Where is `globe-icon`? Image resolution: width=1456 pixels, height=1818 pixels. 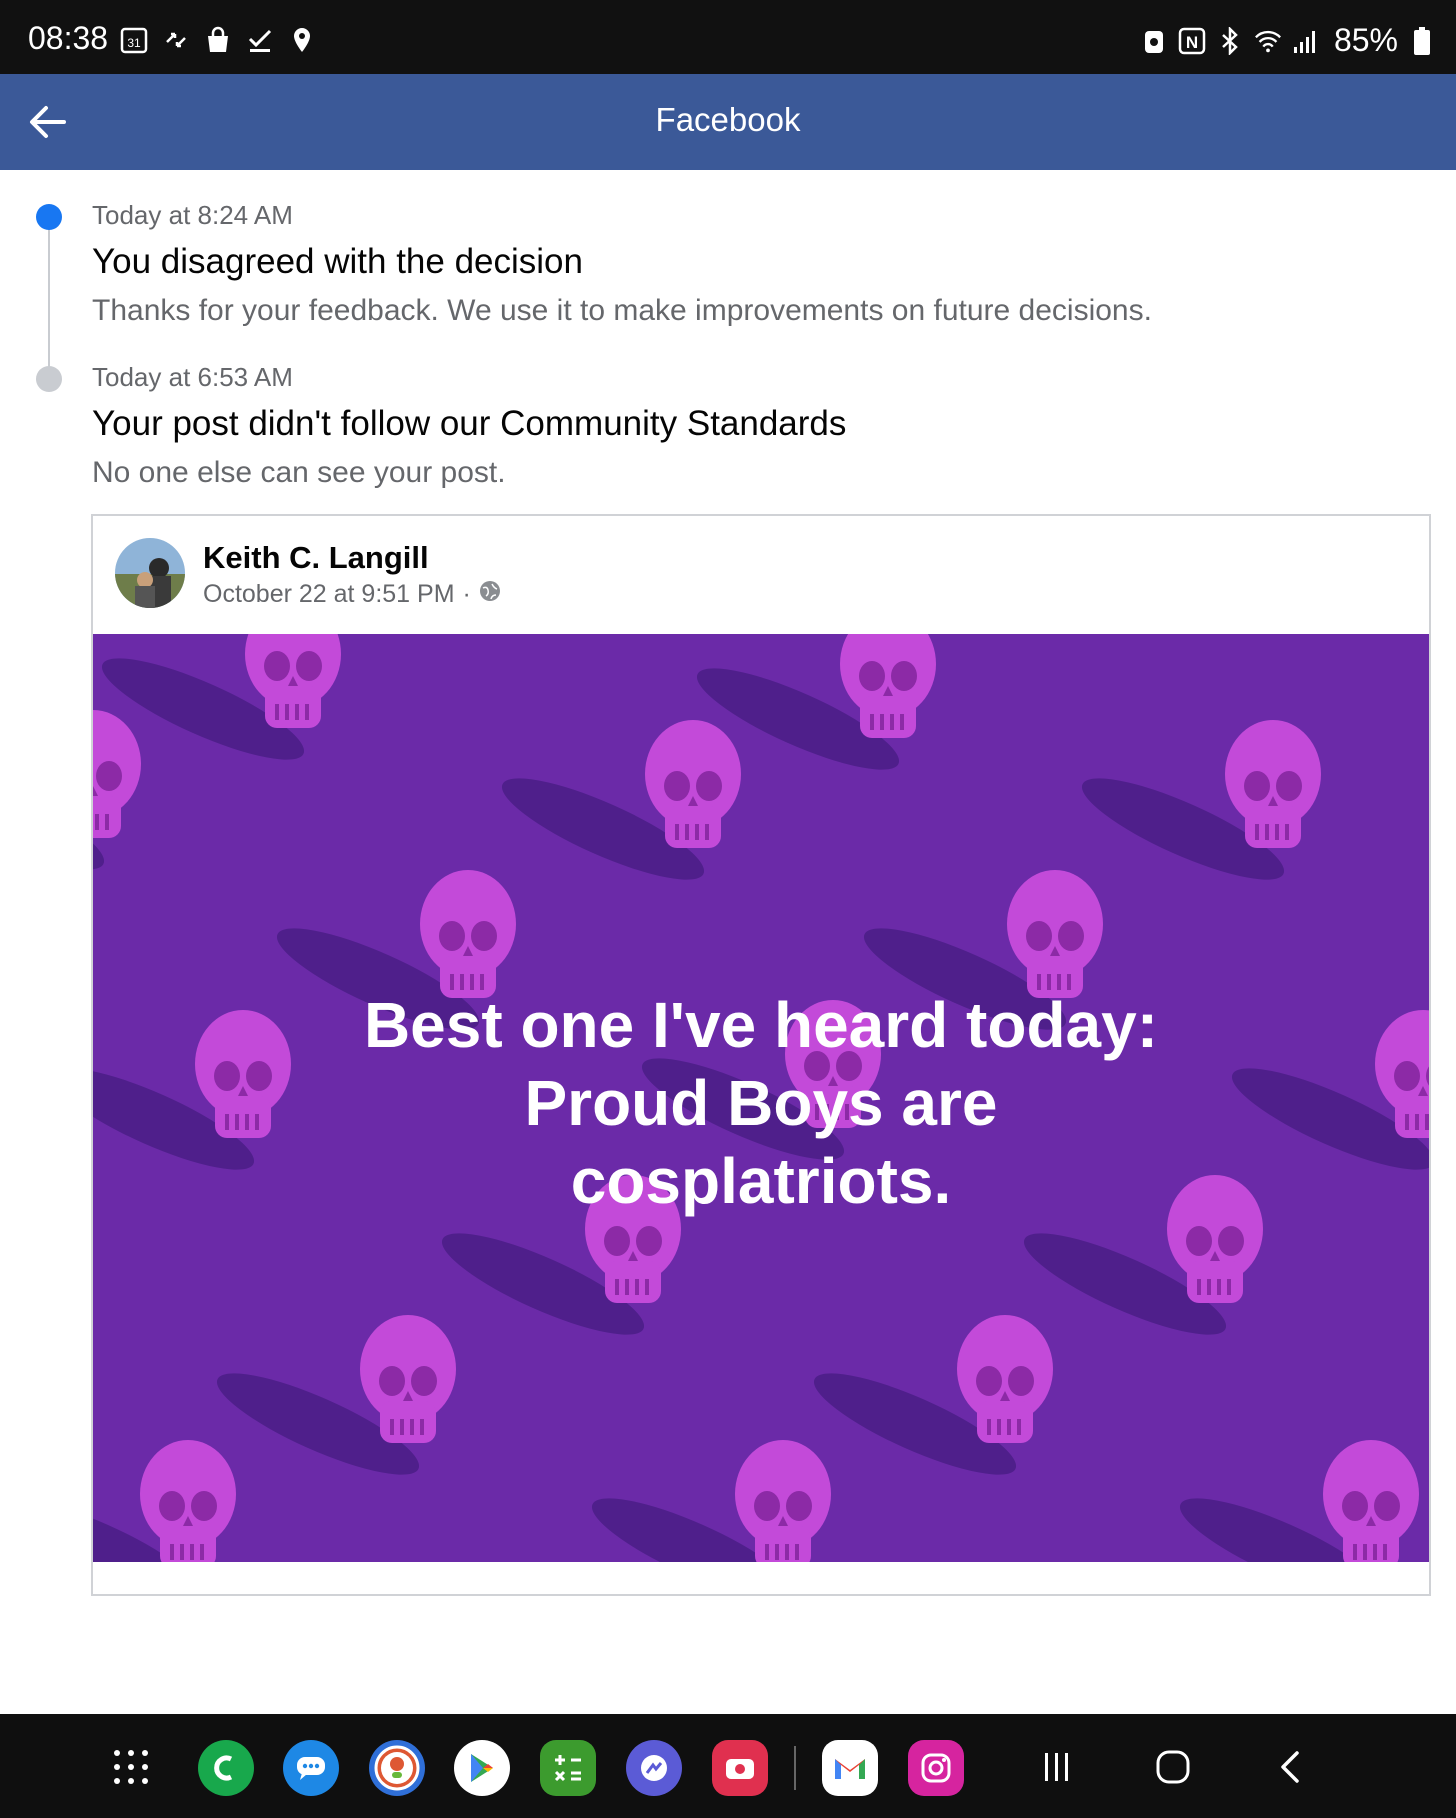
globe-icon is located at coordinates (490, 594).